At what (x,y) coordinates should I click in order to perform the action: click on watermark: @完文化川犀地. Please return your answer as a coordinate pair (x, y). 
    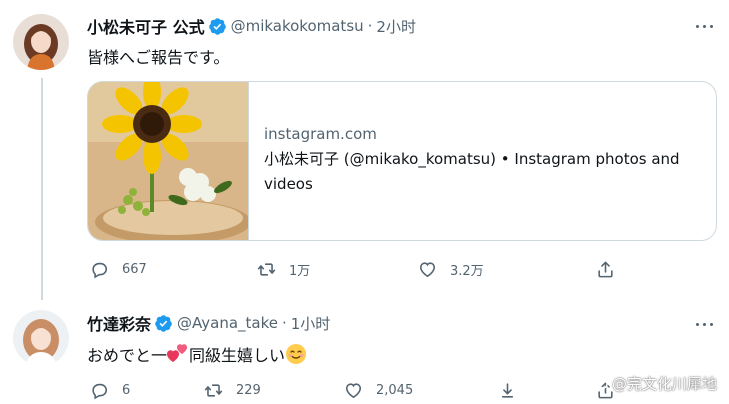
    Looking at the image, I should click on (653, 383).